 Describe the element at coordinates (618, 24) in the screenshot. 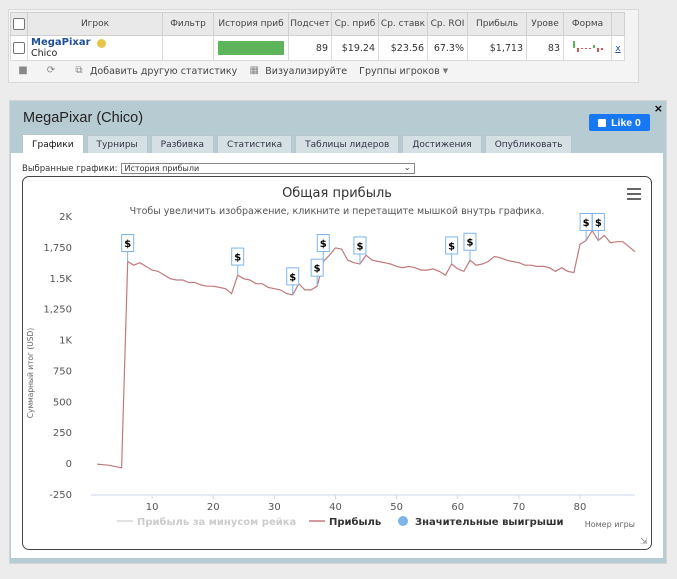

I see `column-header-remove` at that location.